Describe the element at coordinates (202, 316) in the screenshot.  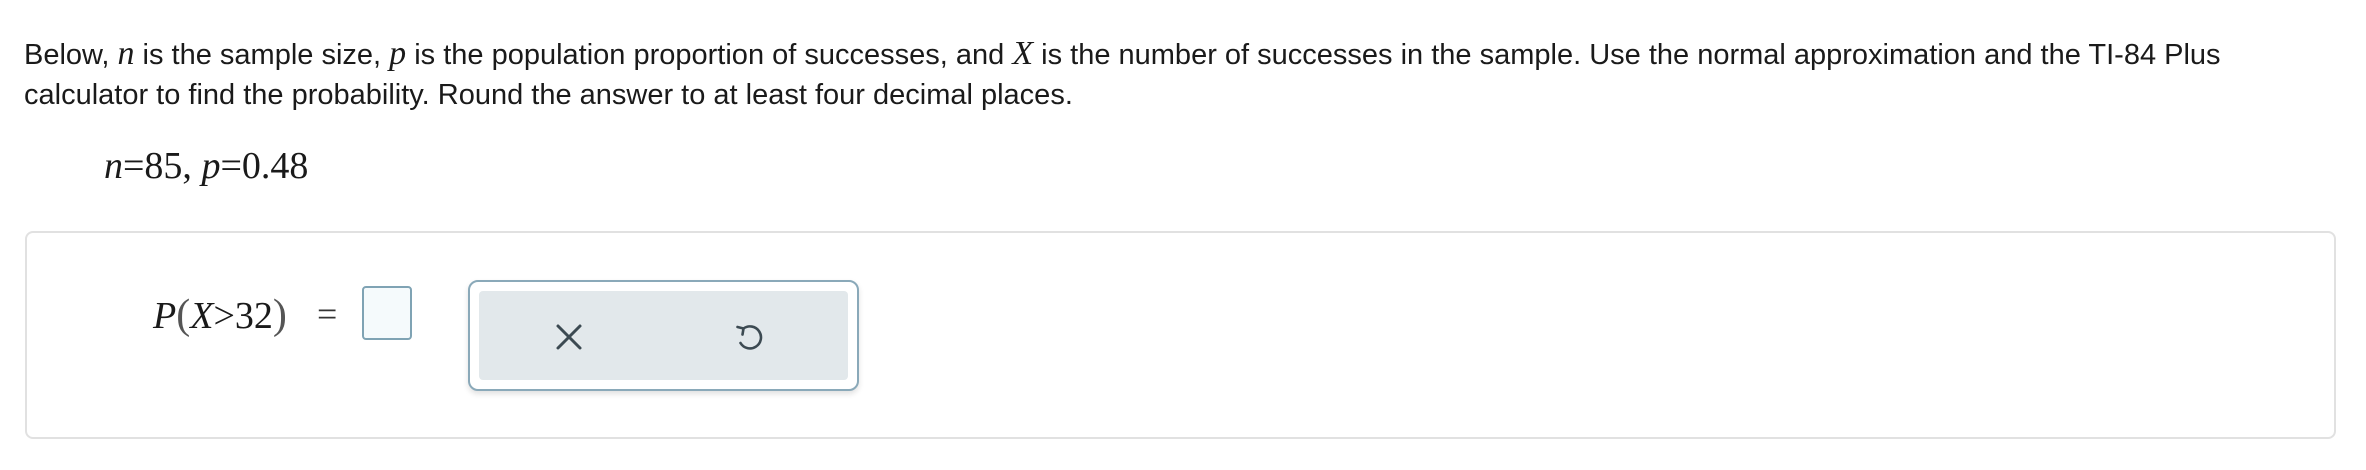
I see `prob-x-symbol: X` at that location.